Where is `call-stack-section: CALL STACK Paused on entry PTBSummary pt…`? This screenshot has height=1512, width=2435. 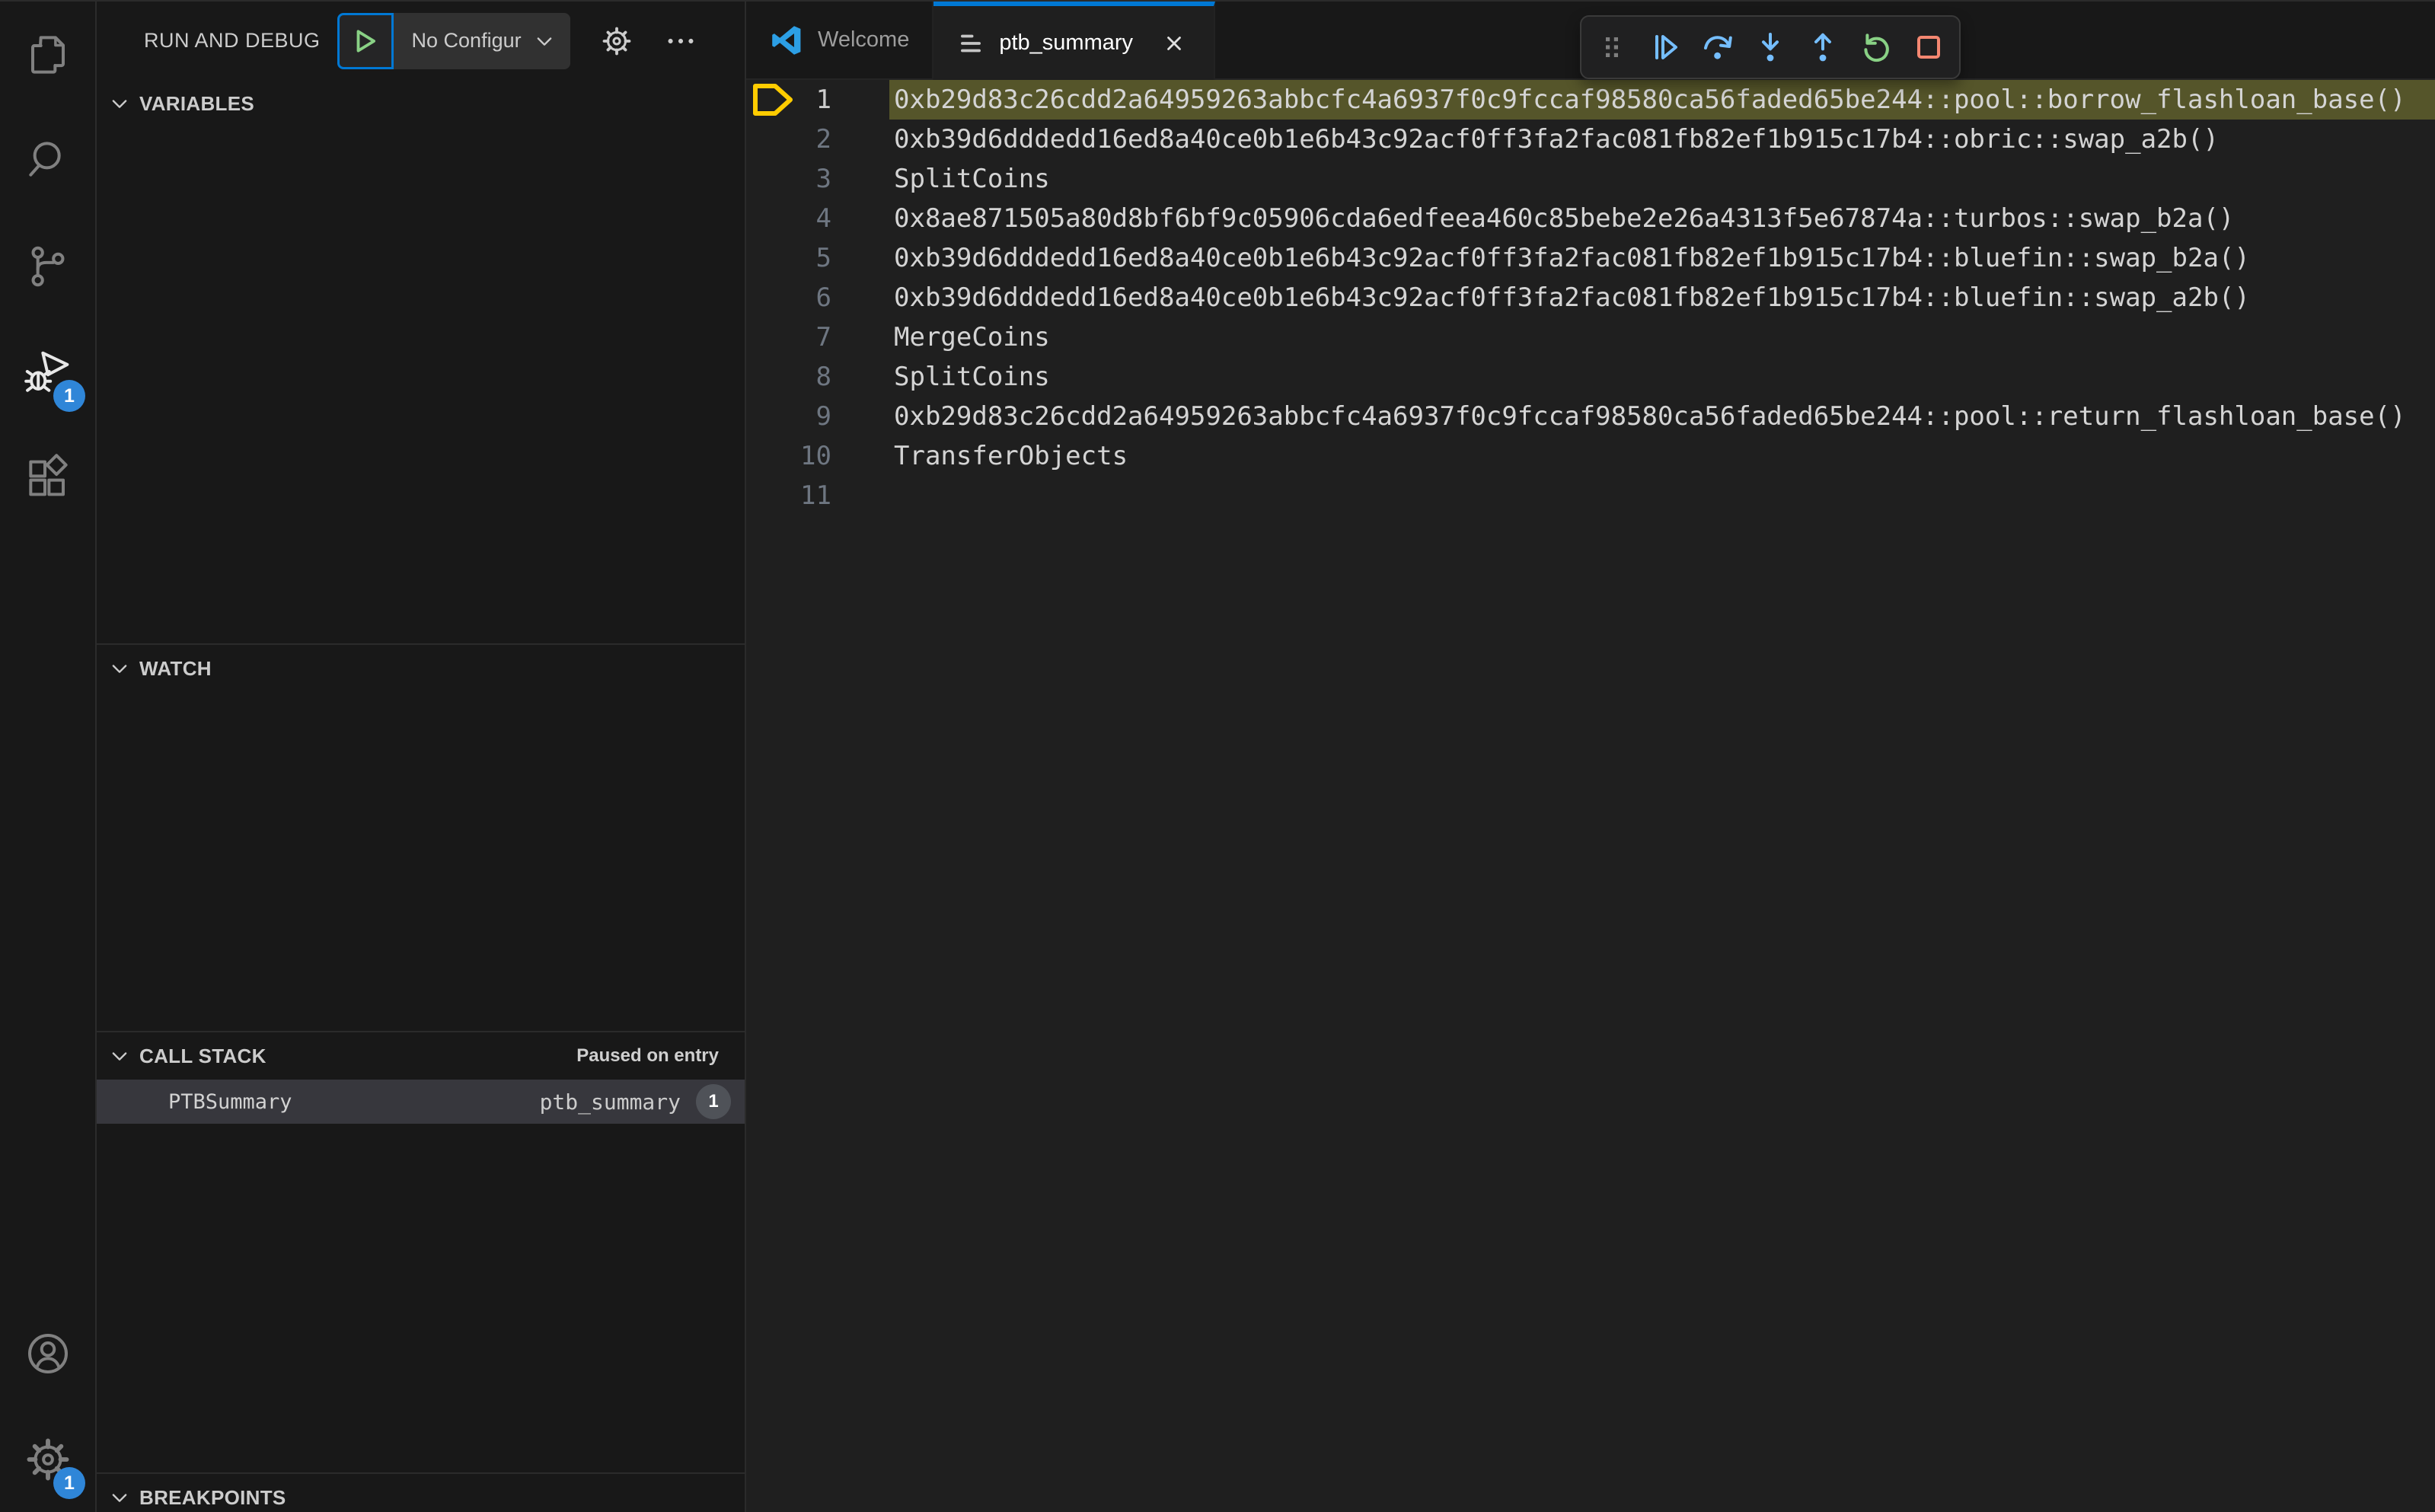
call-stack-section: CALL STACK Paused on entry PTBSummary pt… is located at coordinates (421, 1251).